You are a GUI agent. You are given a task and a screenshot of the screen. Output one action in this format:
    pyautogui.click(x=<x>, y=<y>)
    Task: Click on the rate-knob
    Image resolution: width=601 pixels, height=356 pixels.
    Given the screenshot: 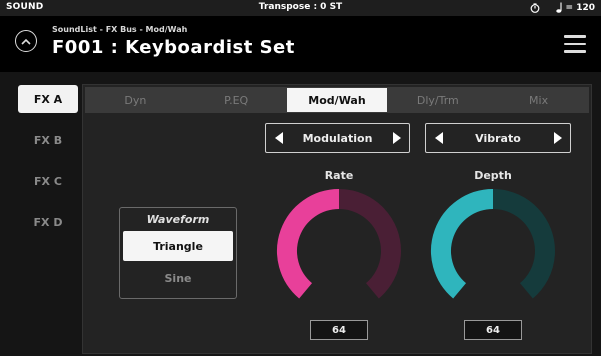 What is the action you would take?
    pyautogui.click(x=339, y=251)
    